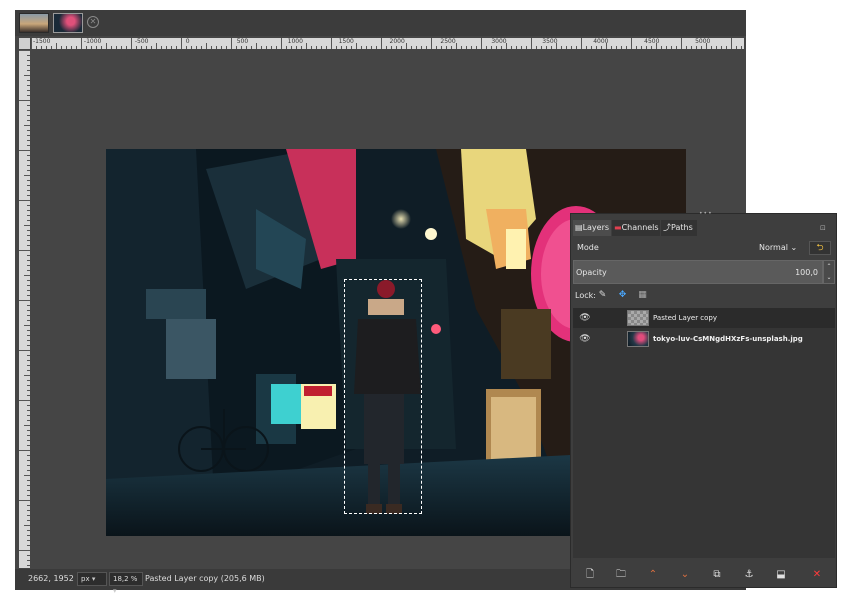 Image resolution: width=850 pixels, height=600 pixels. What do you see at coordinates (448, 41) in the screenshot?
I see `ruler-label: 2500` at bounding box center [448, 41].